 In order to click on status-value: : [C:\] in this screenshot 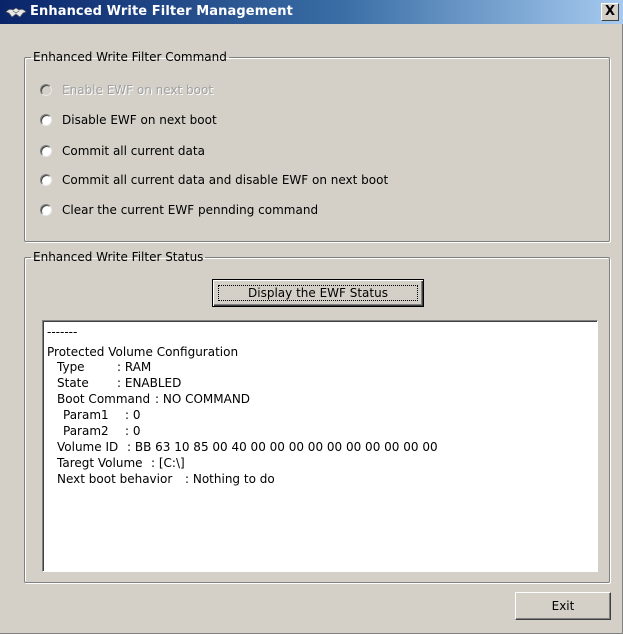, I will do `click(168, 463)`.